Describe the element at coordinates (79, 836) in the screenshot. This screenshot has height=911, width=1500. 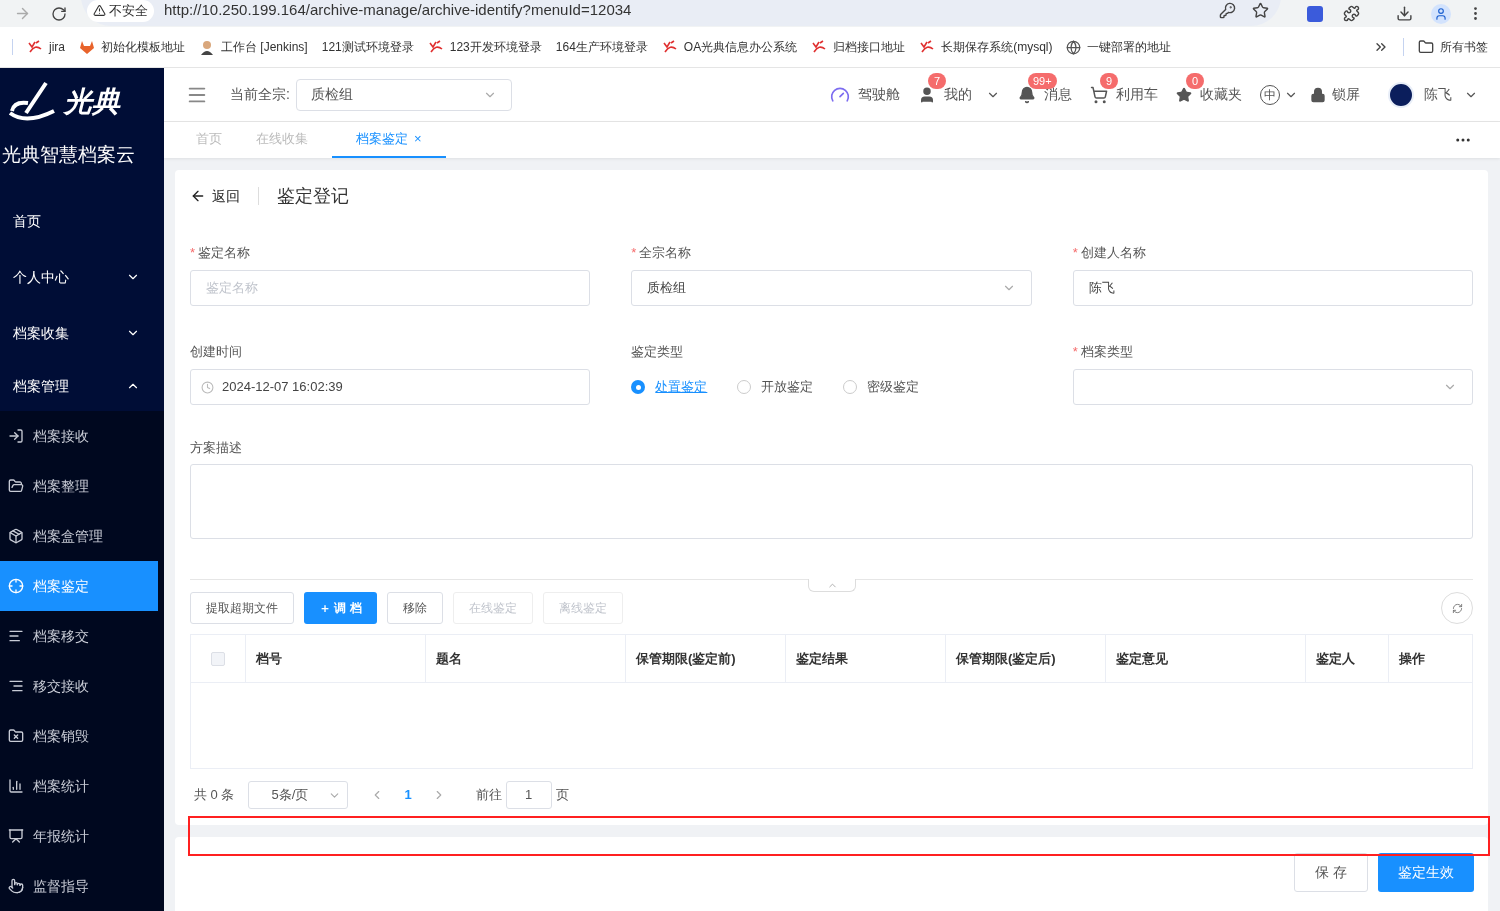
I see `submenu-item: 年报统计` at that location.